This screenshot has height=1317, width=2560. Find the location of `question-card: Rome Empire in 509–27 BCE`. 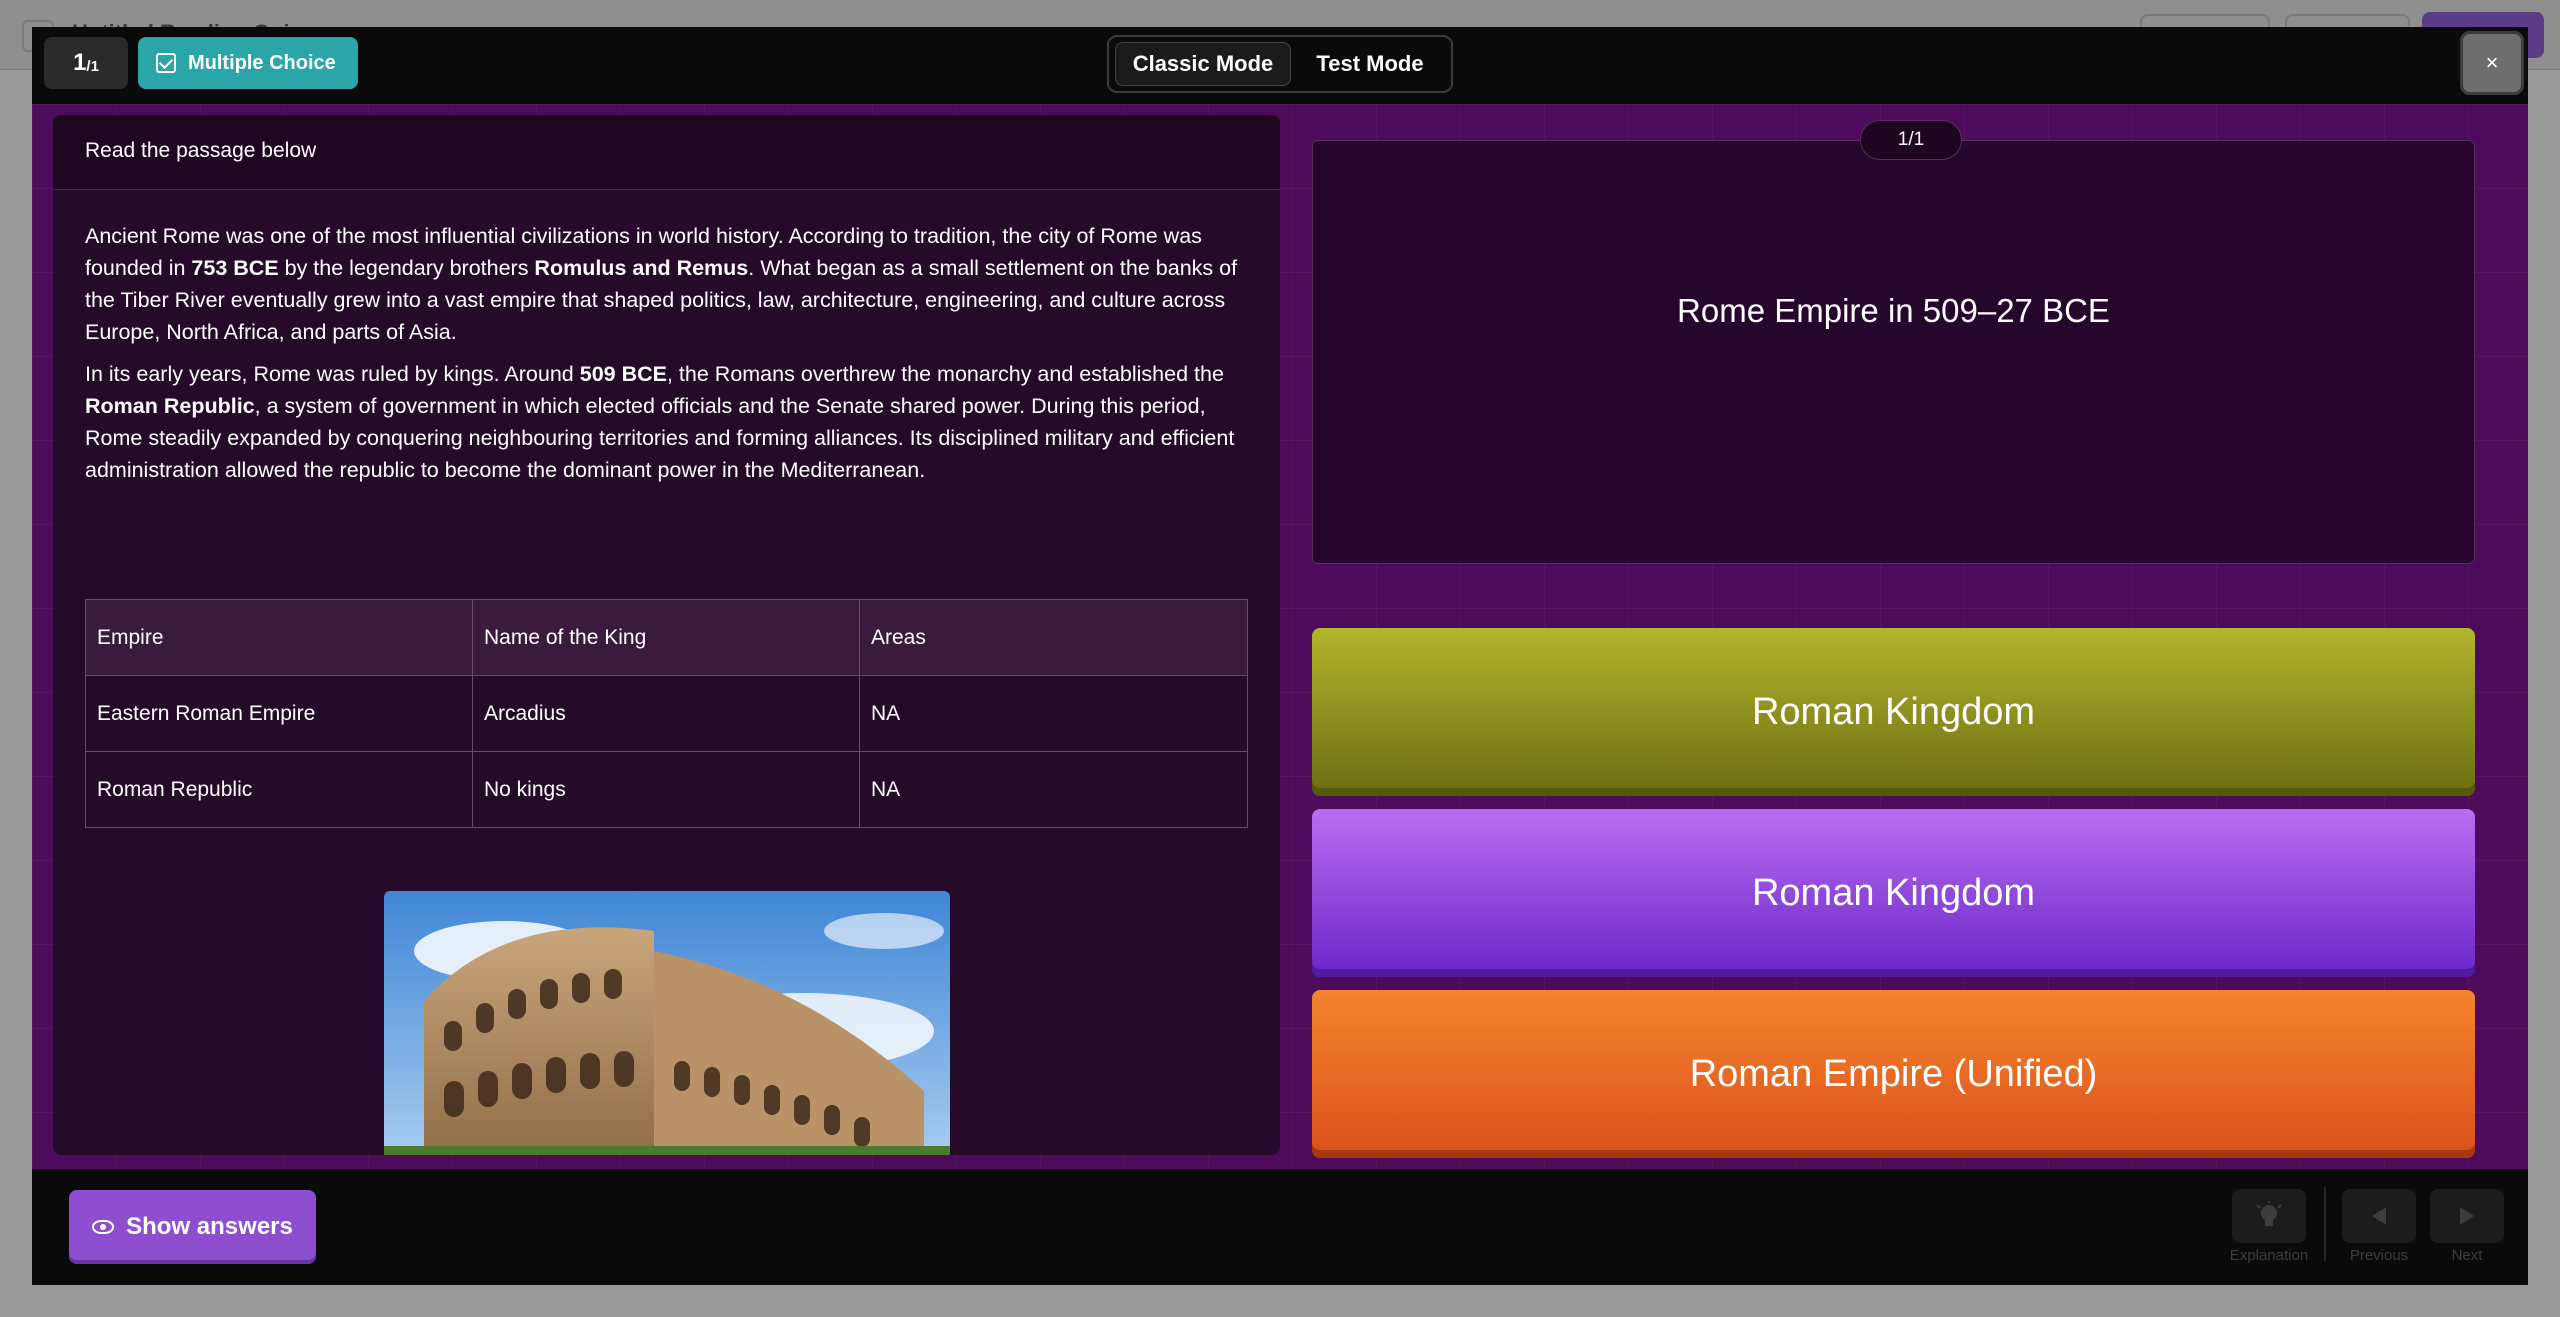

question-card: Rome Empire in 509–27 BCE is located at coordinates (1893, 352).